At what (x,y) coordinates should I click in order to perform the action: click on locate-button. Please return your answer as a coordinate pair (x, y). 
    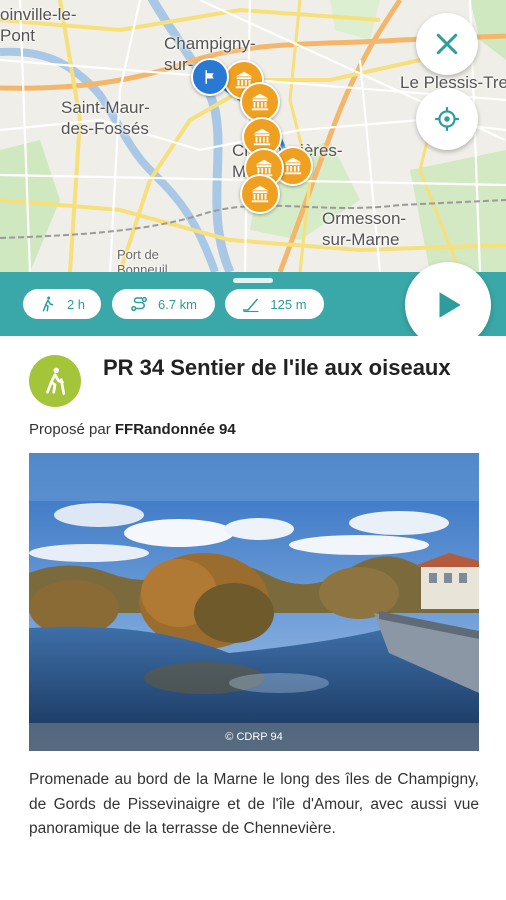
    Looking at the image, I should click on (447, 119).